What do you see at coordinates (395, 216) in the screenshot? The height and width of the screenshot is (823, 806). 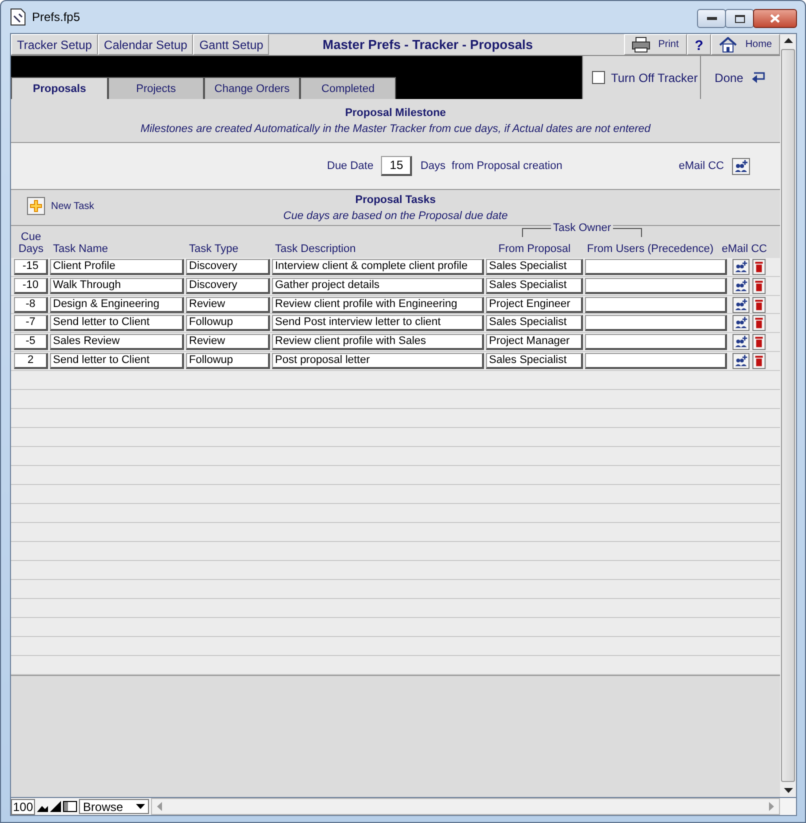 I see `section-note: Cue days are based on the Proposal due date` at bounding box center [395, 216].